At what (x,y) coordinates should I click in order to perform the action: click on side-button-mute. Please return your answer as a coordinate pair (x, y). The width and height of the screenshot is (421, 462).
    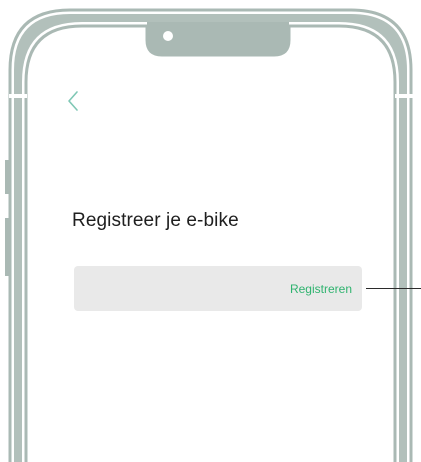
    Looking at the image, I should click on (7, 177).